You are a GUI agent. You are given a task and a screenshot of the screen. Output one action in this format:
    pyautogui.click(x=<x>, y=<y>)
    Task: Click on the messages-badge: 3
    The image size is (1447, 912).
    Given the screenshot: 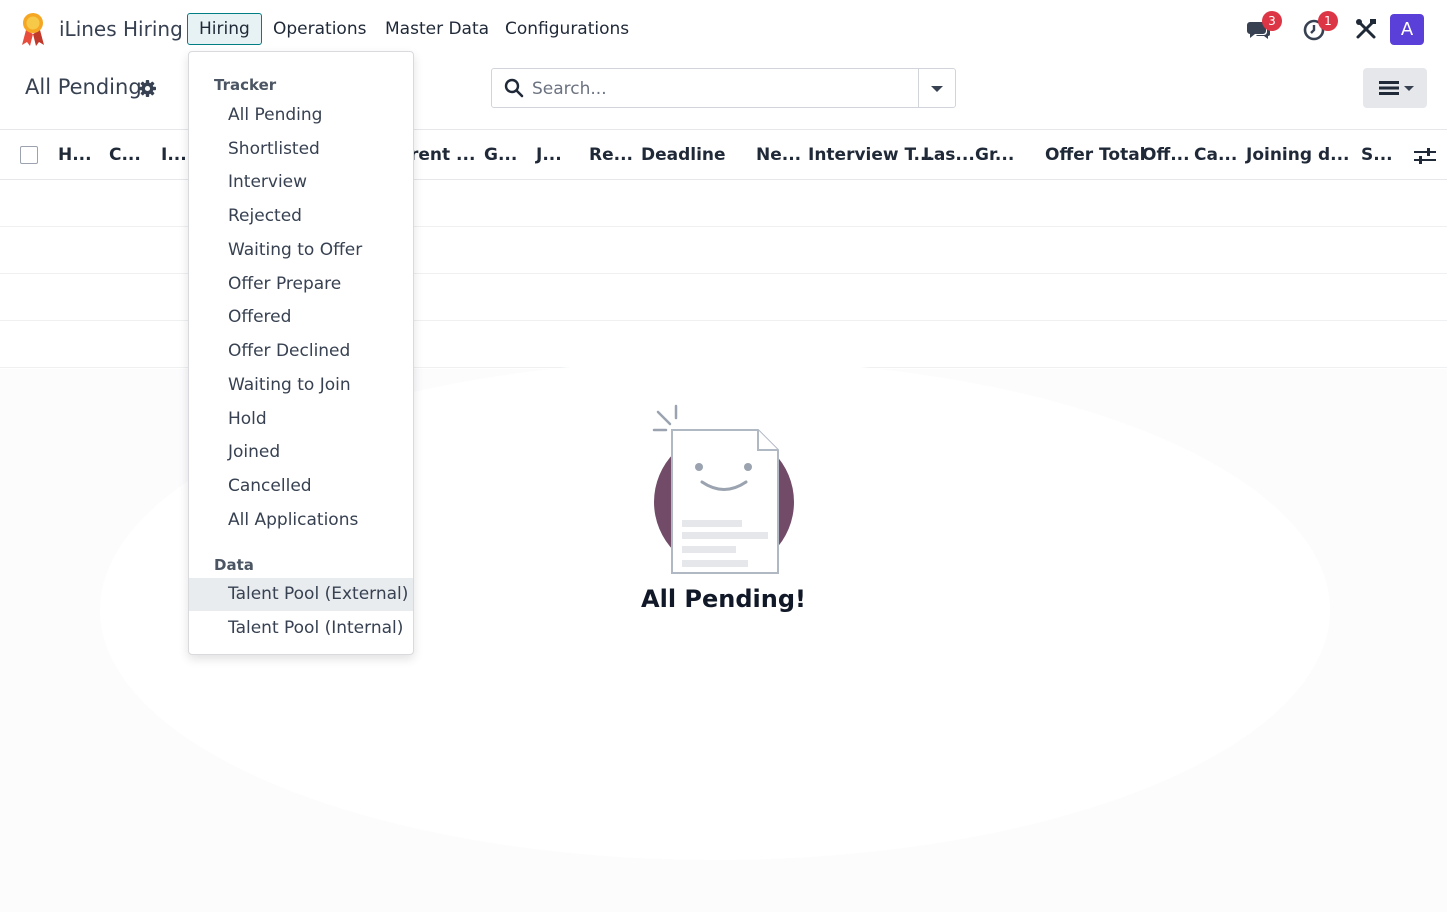 What is the action you would take?
    pyautogui.click(x=1272, y=21)
    